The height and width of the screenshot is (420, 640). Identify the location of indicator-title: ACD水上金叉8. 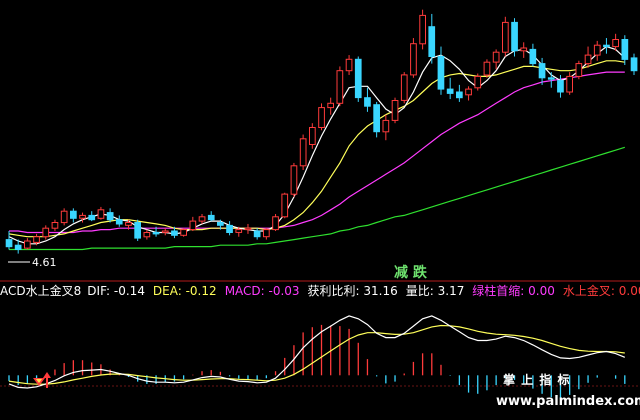
(40, 290).